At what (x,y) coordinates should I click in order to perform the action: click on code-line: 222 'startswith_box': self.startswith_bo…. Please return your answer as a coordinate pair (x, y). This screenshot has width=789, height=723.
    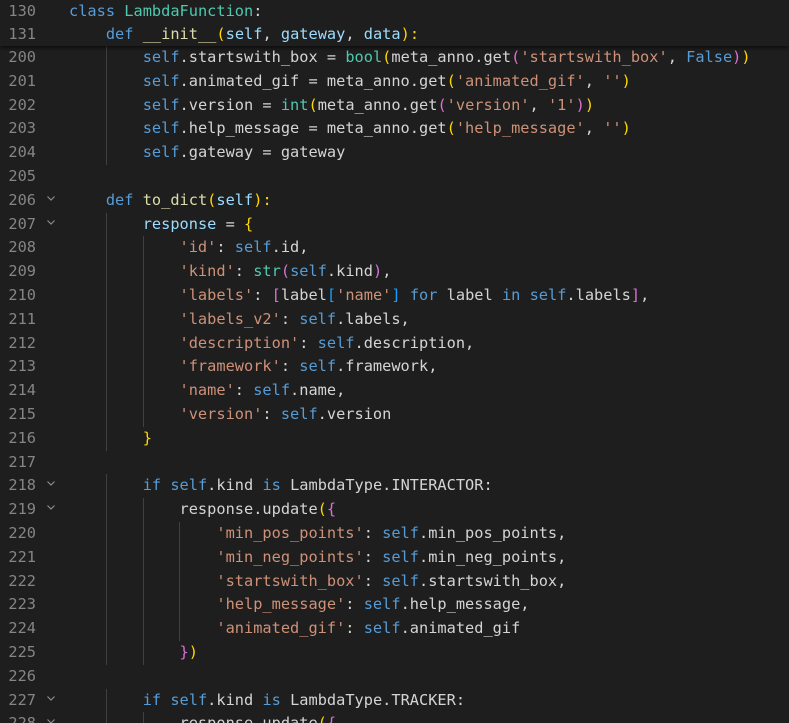
    Looking at the image, I should click on (394, 581).